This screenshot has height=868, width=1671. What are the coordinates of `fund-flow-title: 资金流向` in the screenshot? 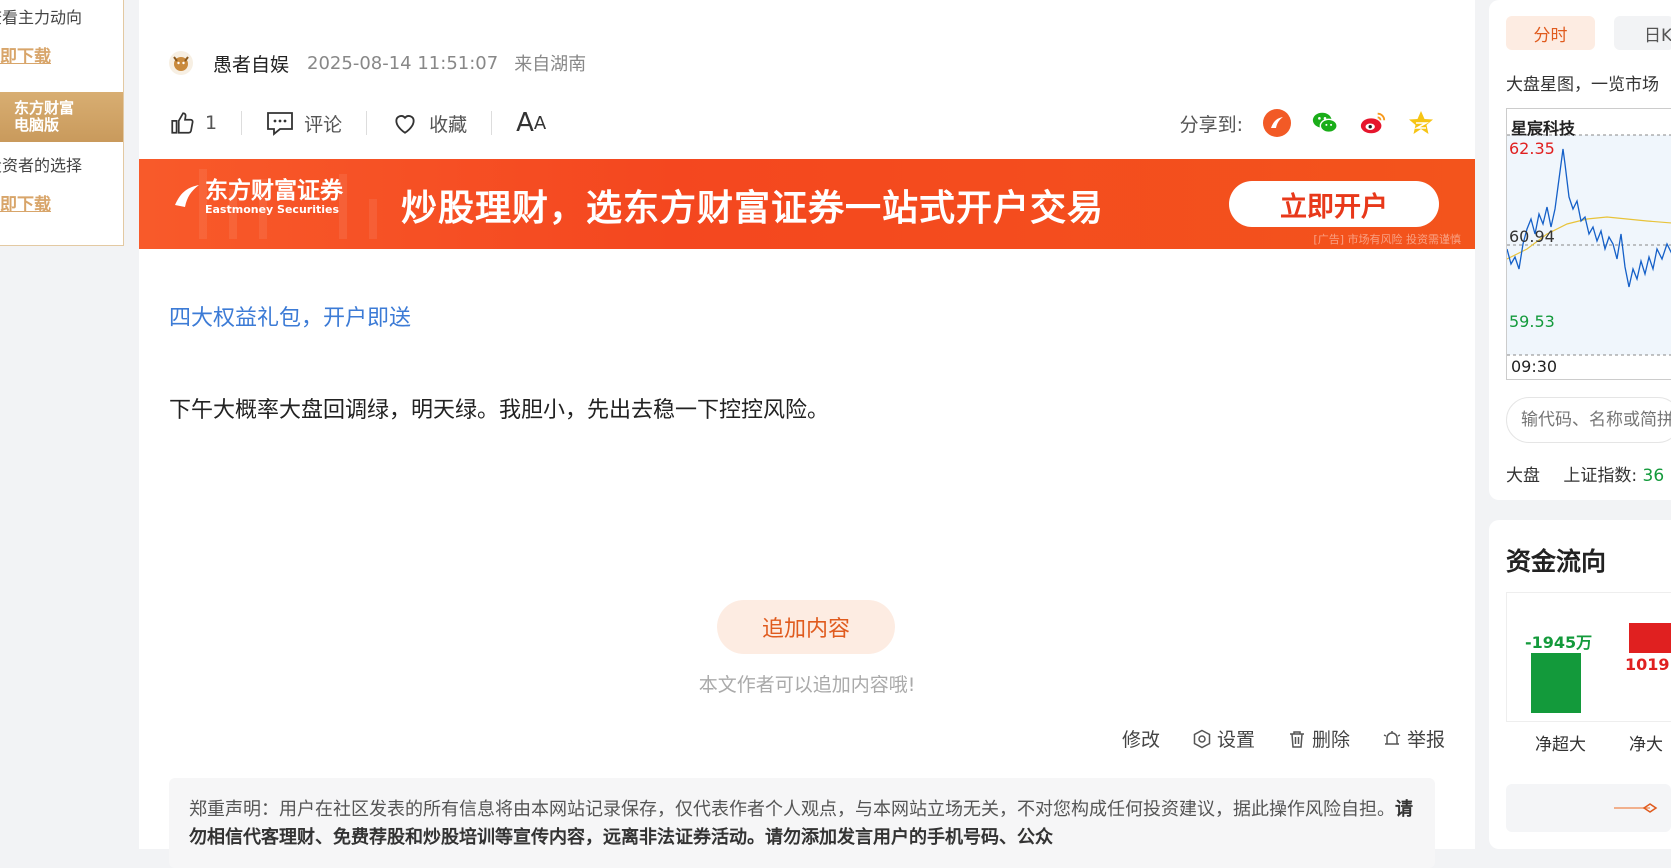 It's located at (1556, 561).